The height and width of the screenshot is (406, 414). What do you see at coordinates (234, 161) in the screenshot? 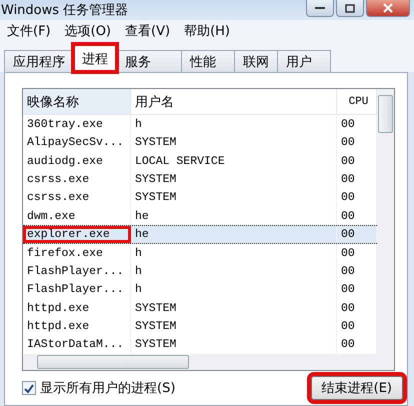
I see `table-cell: LOCAL SERVICE` at bounding box center [234, 161].